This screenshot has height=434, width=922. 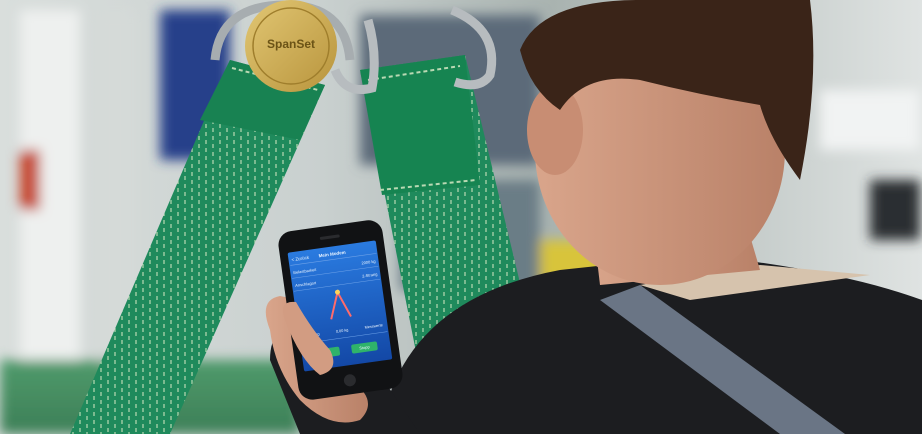 I want to click on tag-brand-text: SpanSet, so click(x=291, y=44).